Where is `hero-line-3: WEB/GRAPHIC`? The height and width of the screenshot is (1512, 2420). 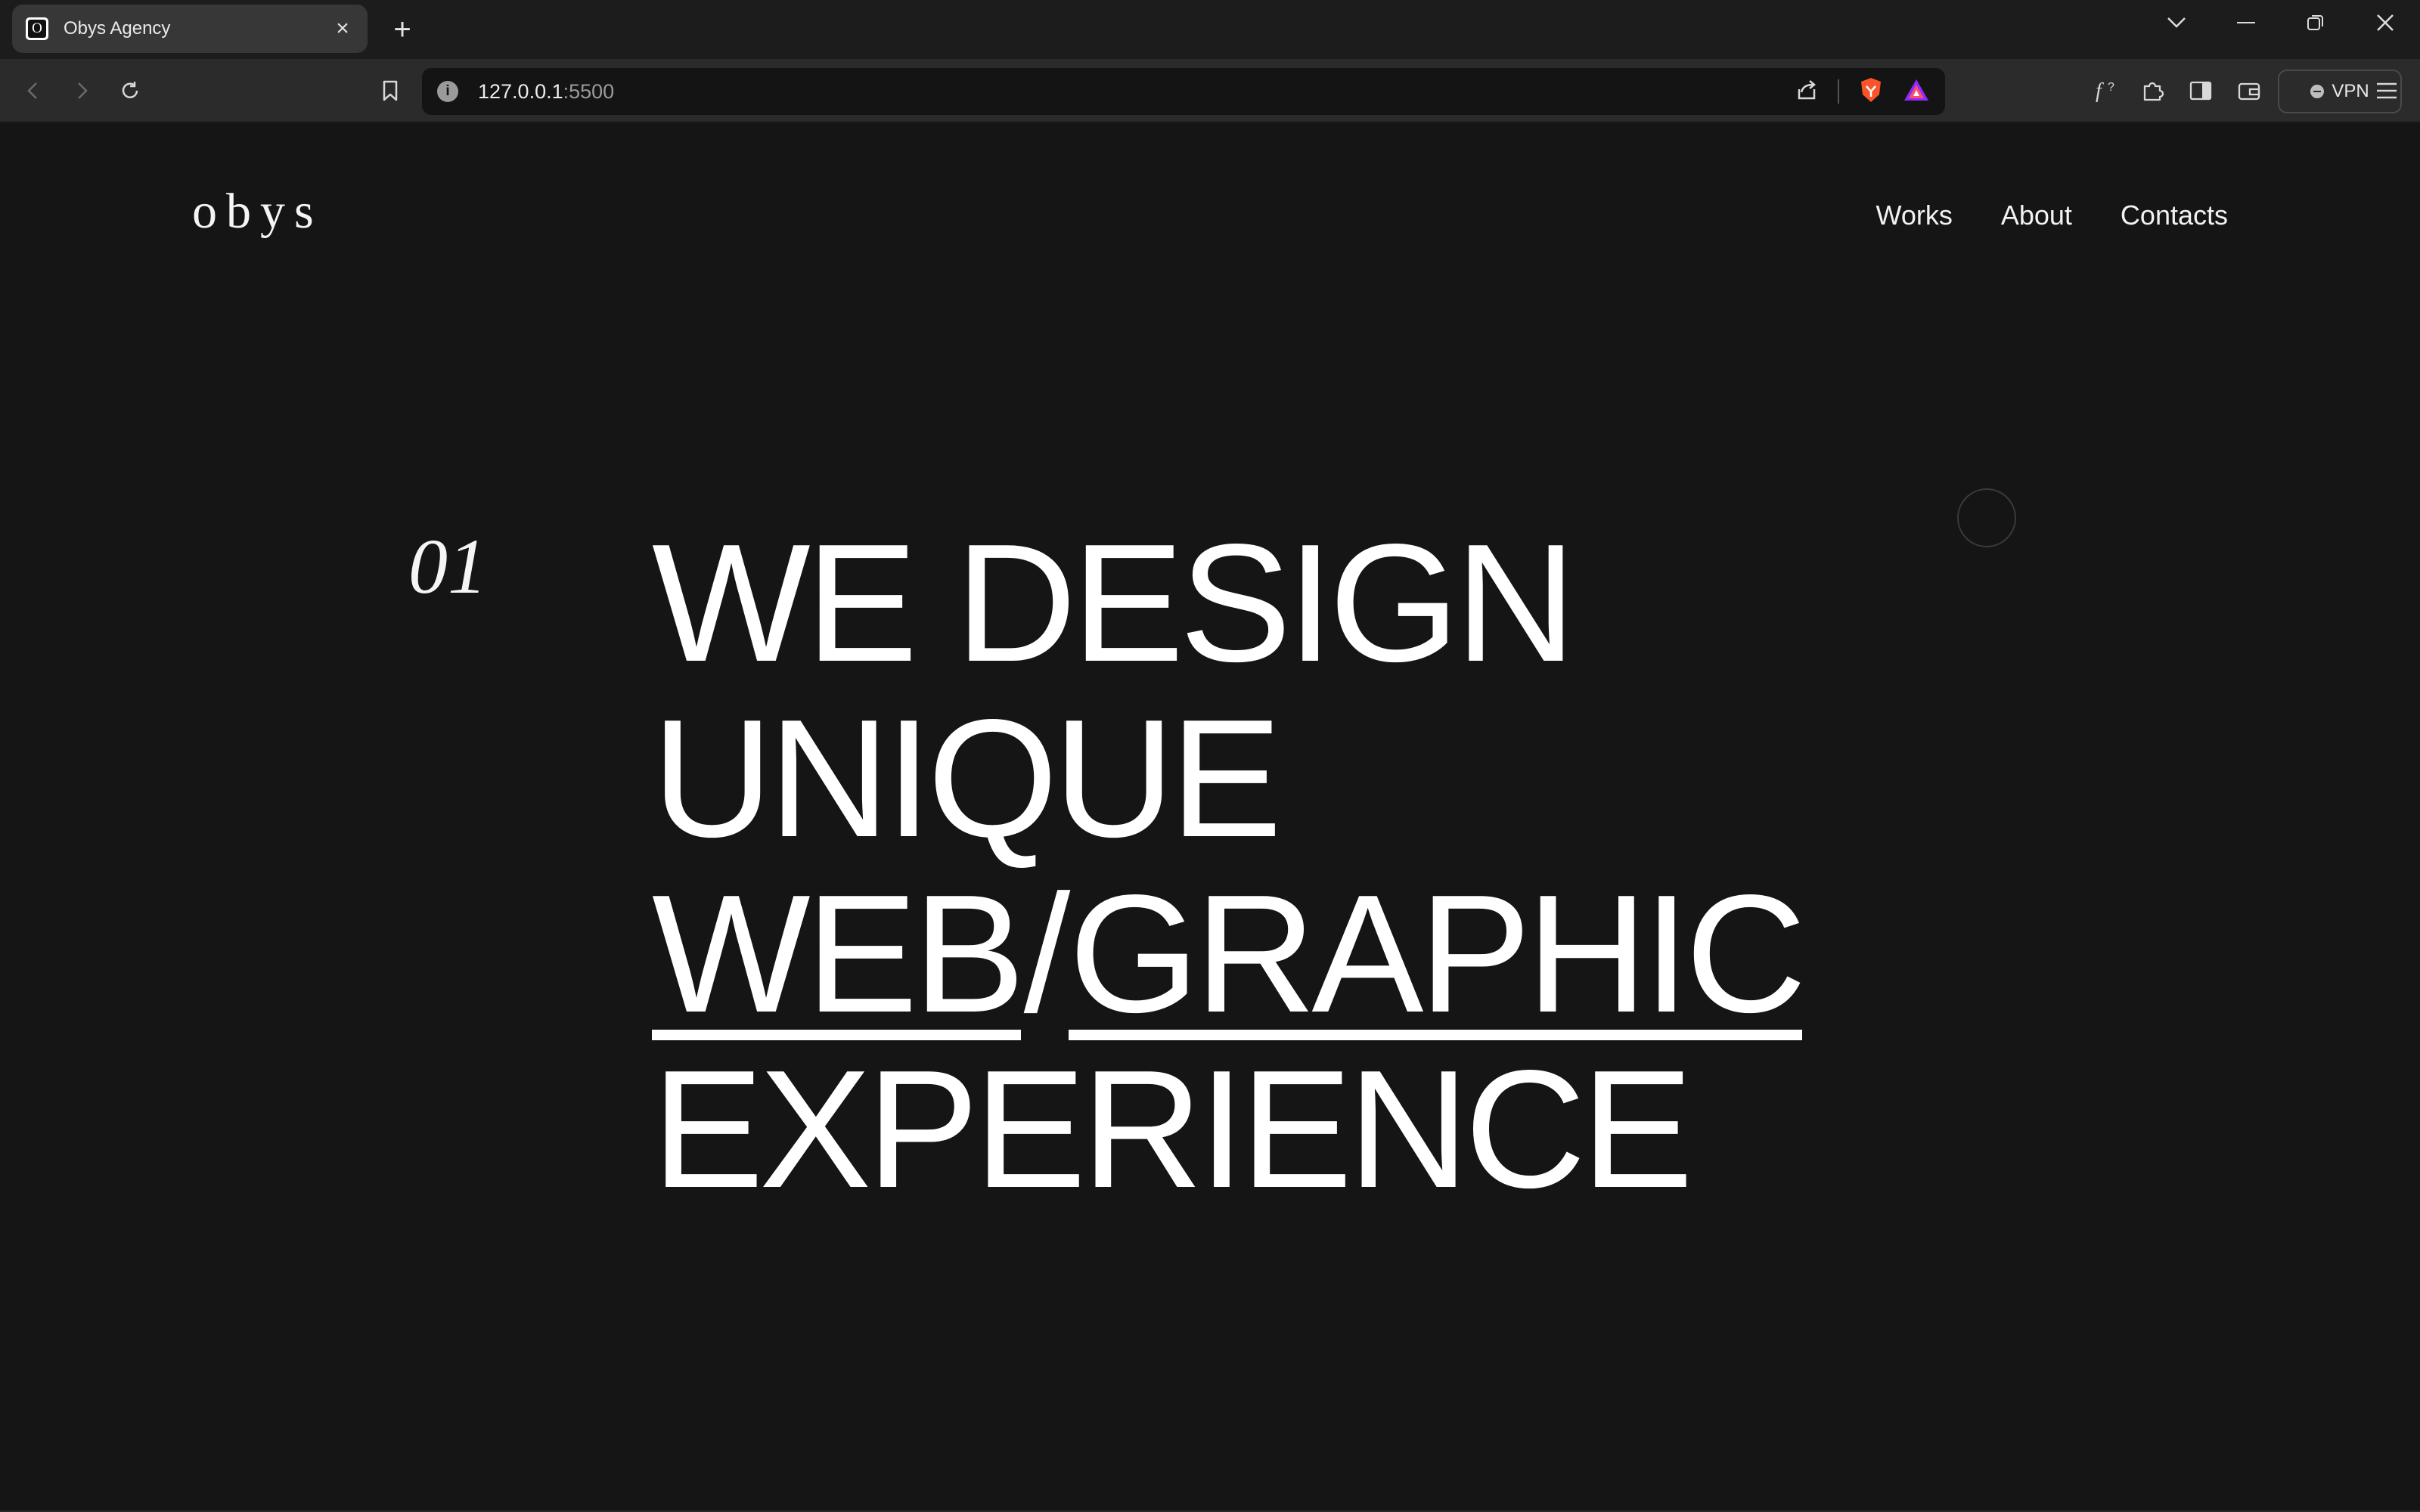 hero-line-3: WEB/GRAPHIC is located at coordinates (1229, 954).